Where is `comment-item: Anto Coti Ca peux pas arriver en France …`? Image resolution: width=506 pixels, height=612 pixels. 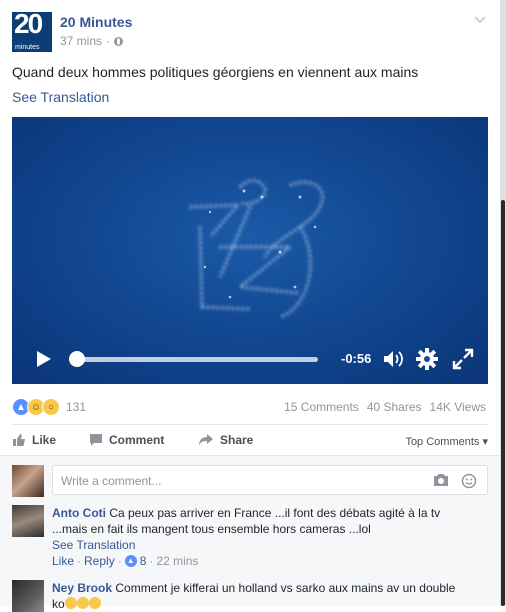
comment-item: Anto Coti Ca peux pas arriver en France … is located at coordinates (269, 537).